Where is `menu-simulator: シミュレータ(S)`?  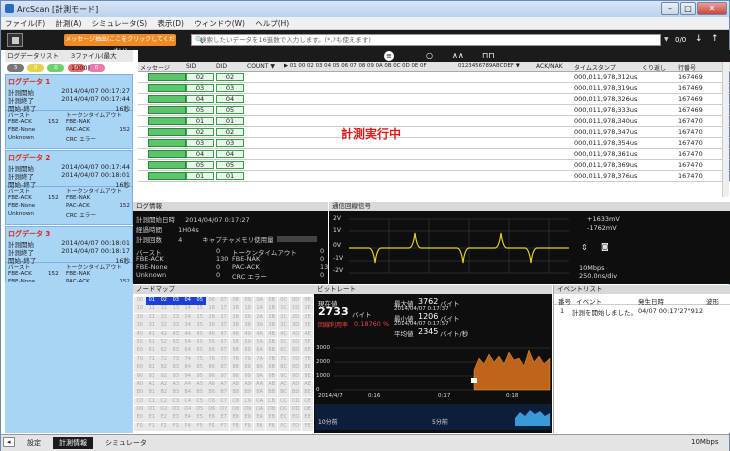
menu-simulator: シミュレータ(S) is located at coordinates (119, 23).